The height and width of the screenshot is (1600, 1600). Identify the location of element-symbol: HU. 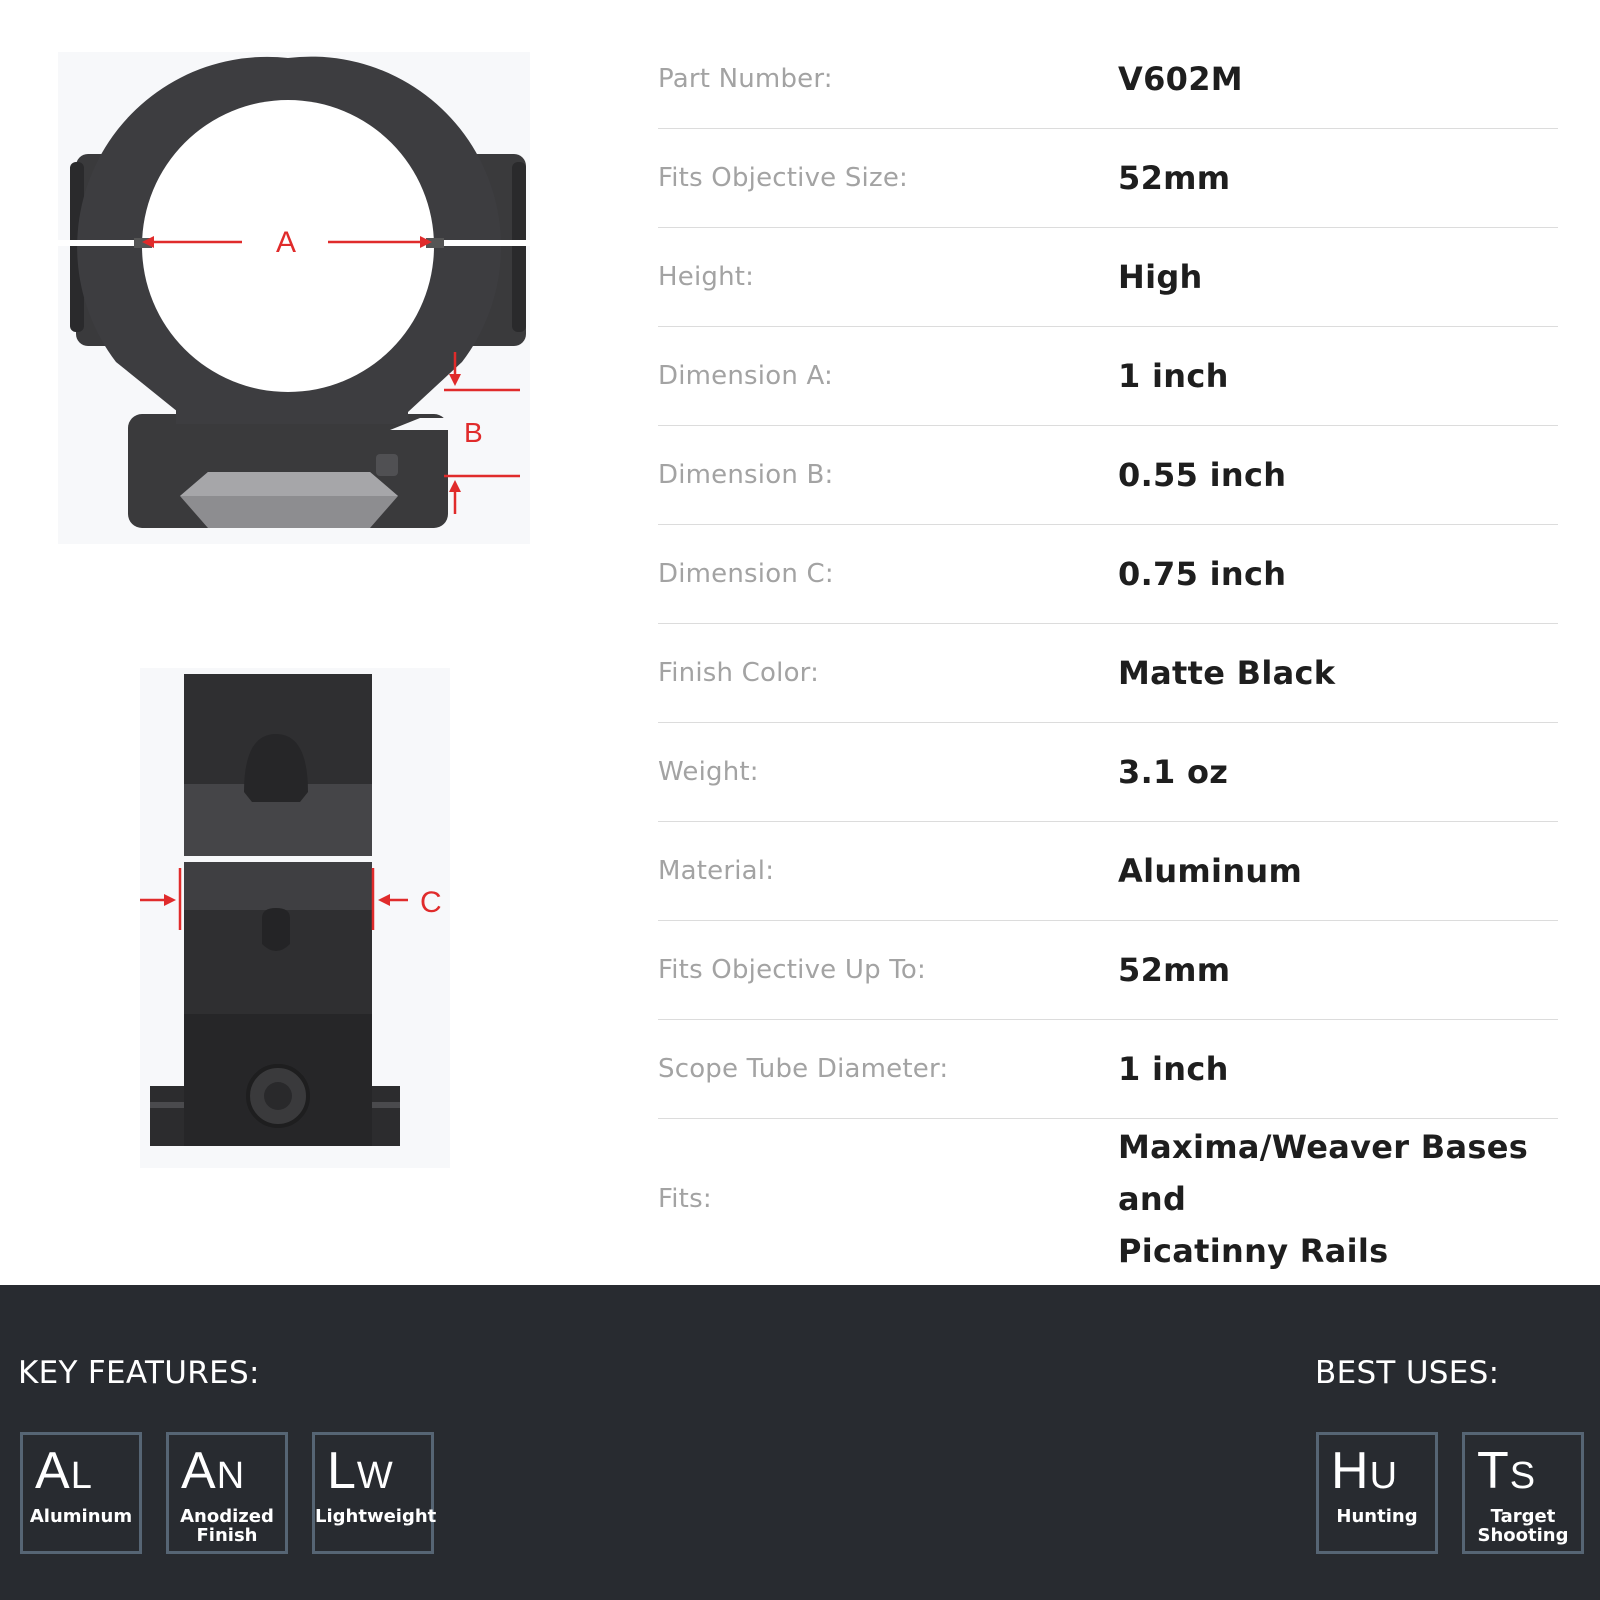
(1365, 1471).